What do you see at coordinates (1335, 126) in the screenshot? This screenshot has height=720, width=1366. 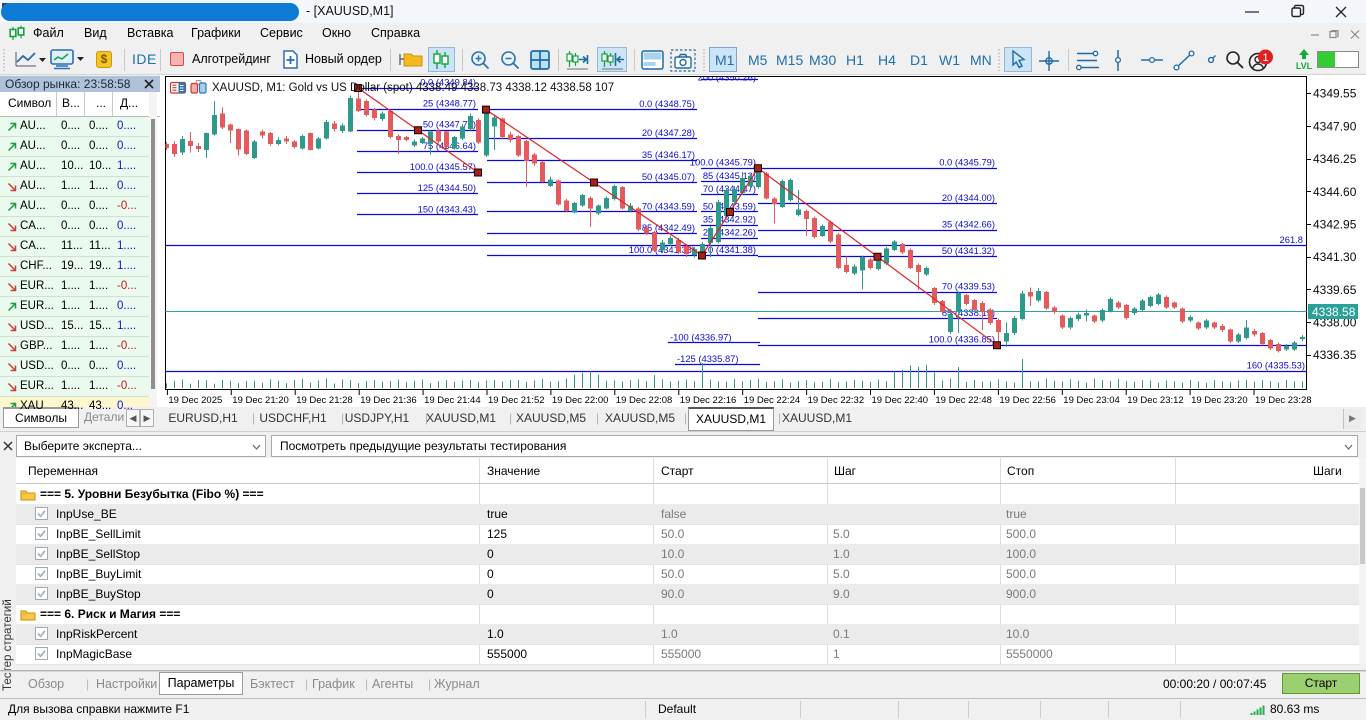 I see `svg-text: 4347.90` at bounding box center [1335, 126].